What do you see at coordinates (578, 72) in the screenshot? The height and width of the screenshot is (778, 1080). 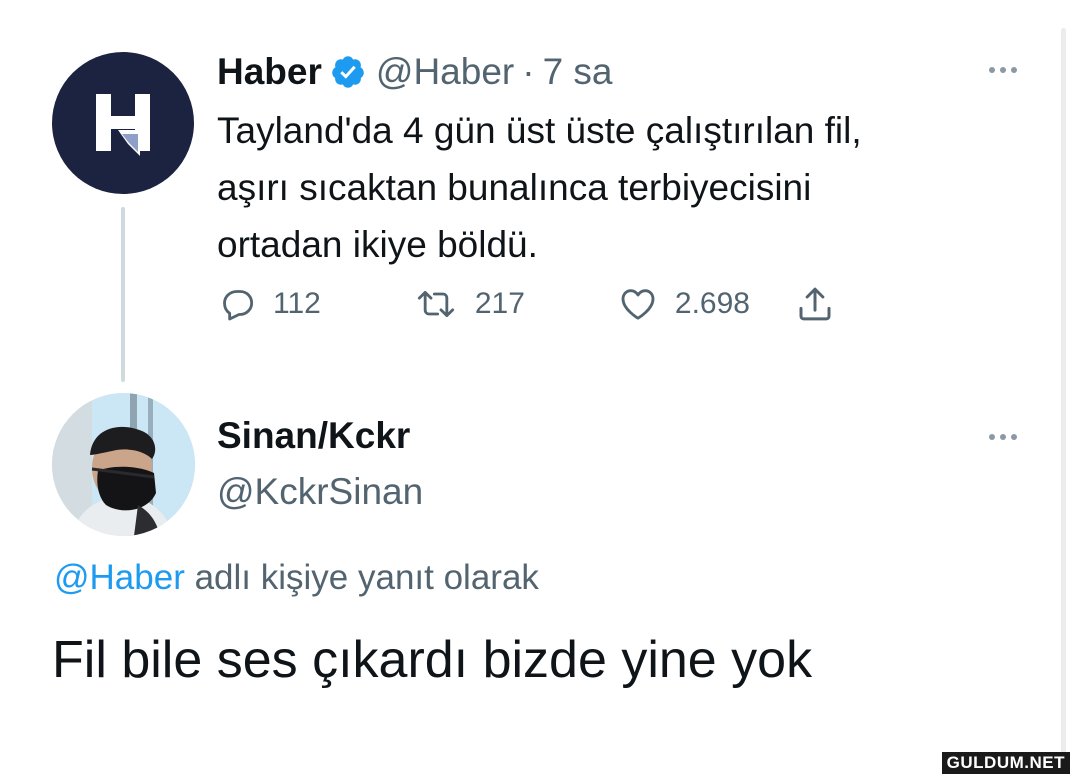 I see `timestamp: 7 sa` at bounding box center [578, 72].